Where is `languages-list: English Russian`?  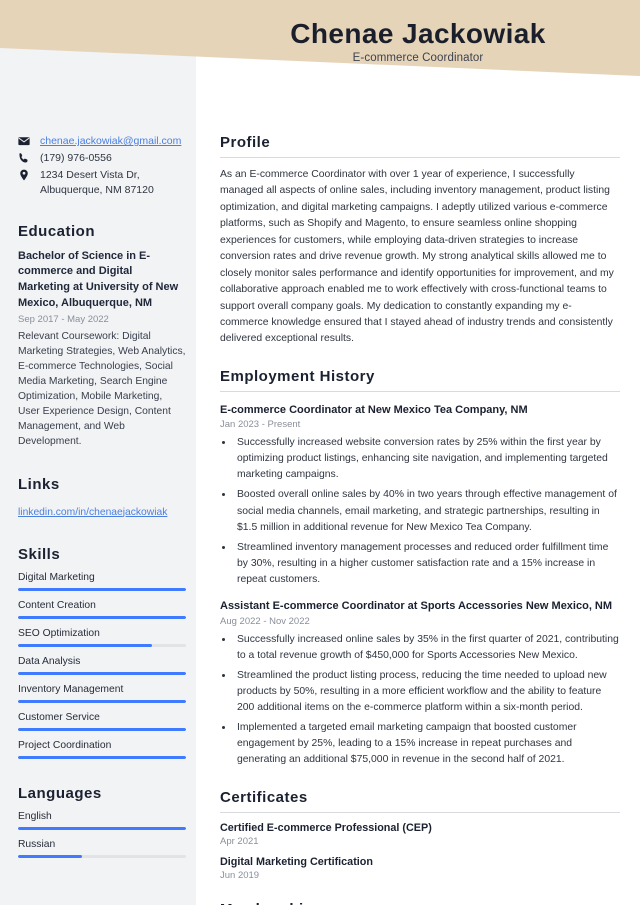
languages-list: English Russian is located at coordinates (102, 834).